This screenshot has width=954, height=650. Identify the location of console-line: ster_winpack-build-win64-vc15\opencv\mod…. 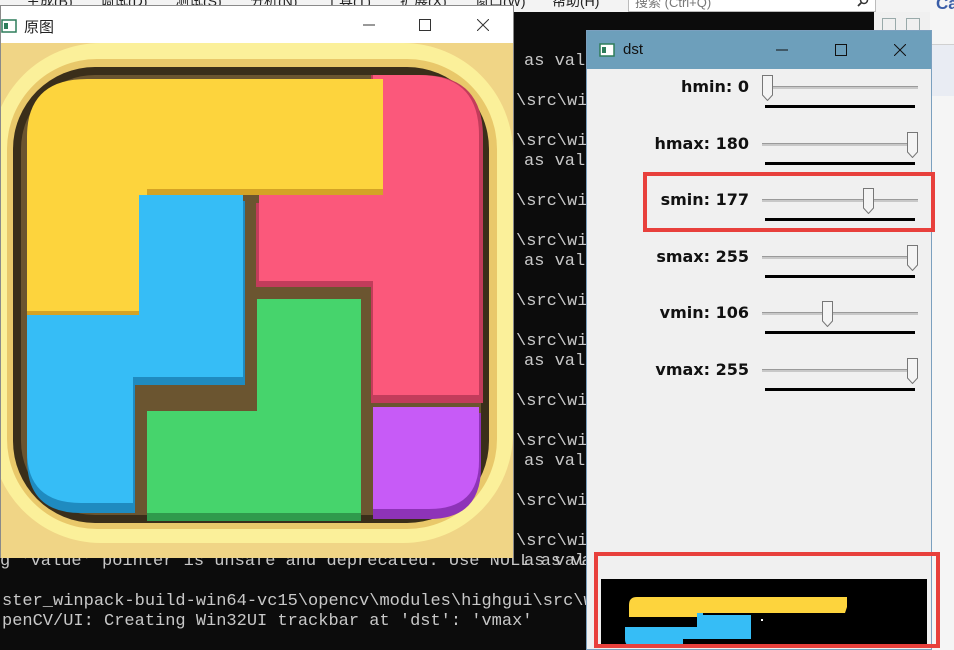
(303, 601).